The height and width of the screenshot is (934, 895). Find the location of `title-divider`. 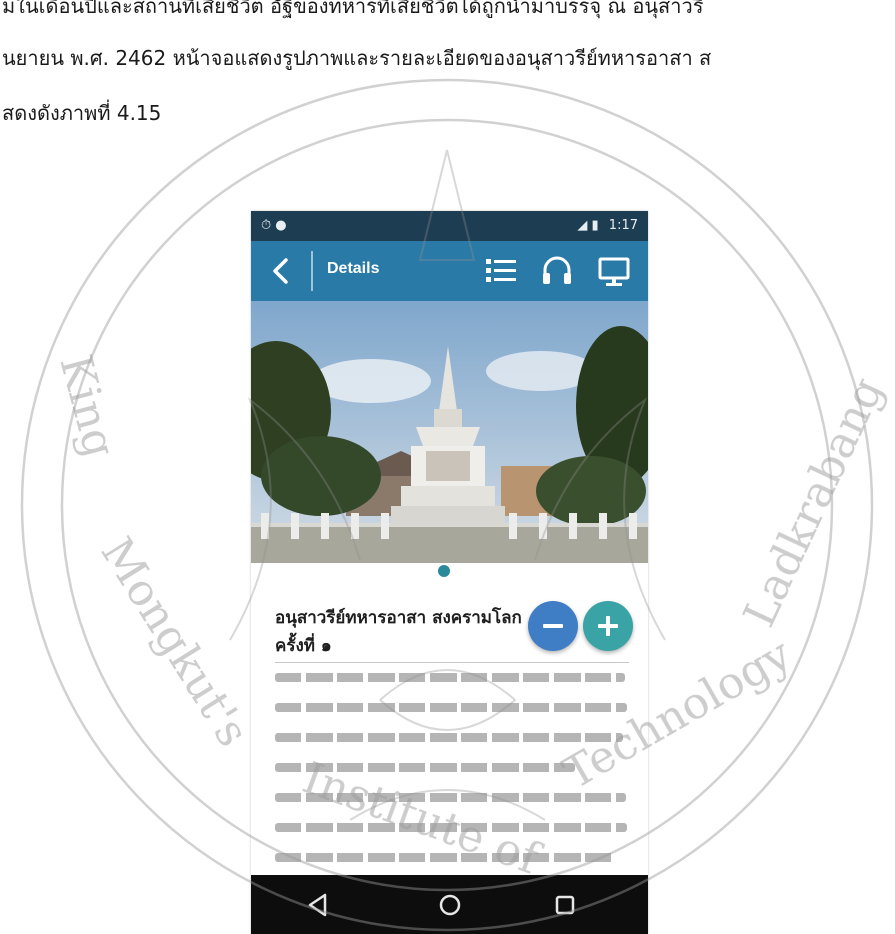

title-divider is located at coordinates (452, 662).